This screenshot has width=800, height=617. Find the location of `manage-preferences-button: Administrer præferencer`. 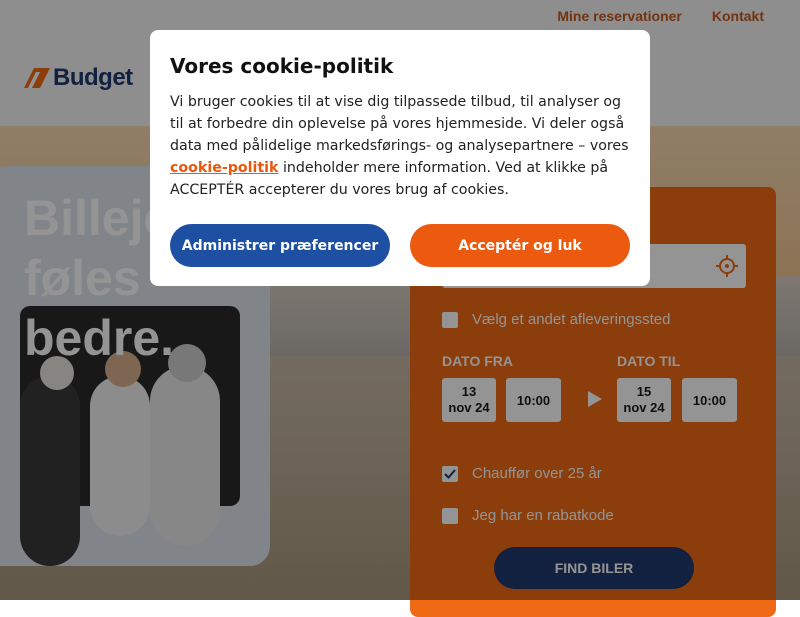

manage-preferences-button: Administrer præferencer is located at coordinates (280, 245).